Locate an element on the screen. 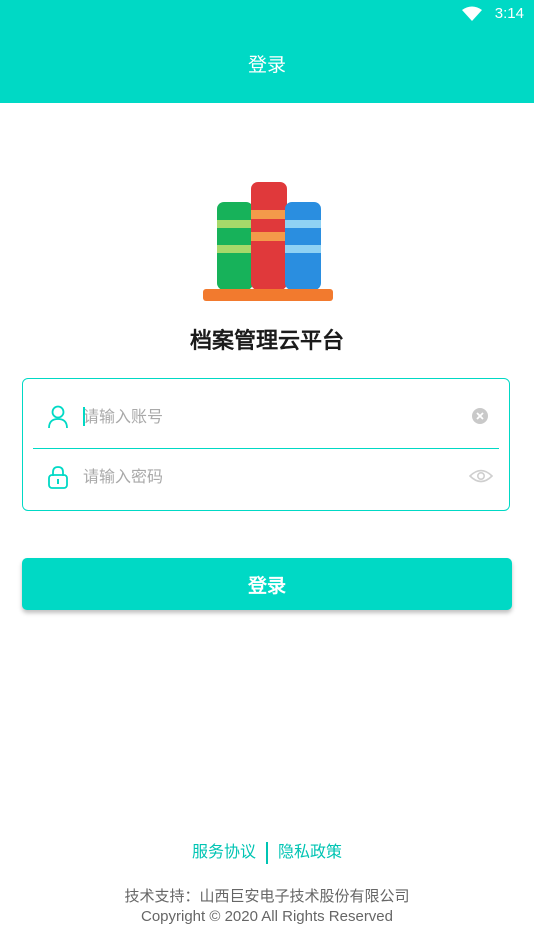 This screenshot has width=534, height=949. policy-links: 服务协议 隐私政策 is located at coordinates (267, 851).